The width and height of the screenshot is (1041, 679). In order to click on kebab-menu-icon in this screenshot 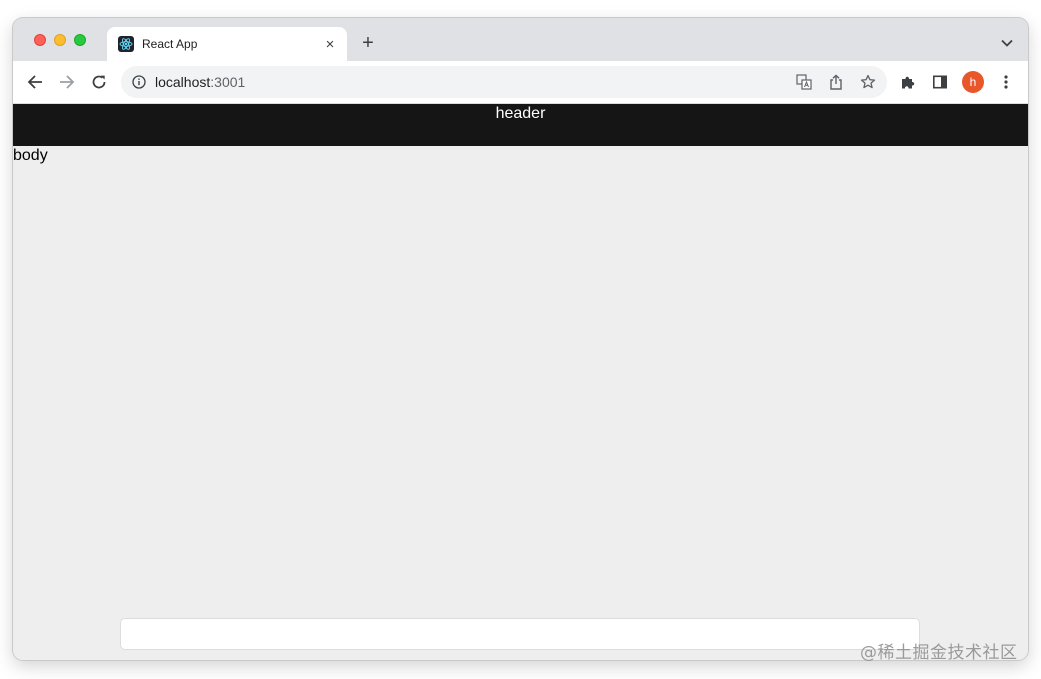, I will do `click(1006, 82)`.